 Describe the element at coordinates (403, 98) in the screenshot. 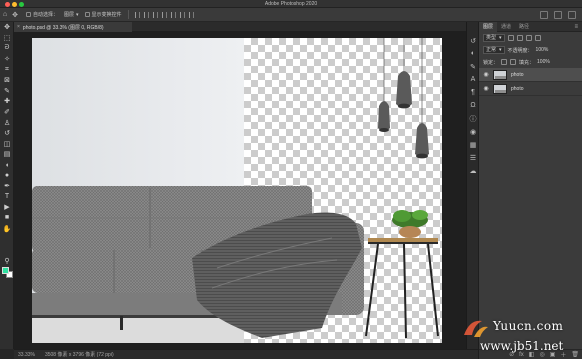

I see `pendant-lamps` at that location.